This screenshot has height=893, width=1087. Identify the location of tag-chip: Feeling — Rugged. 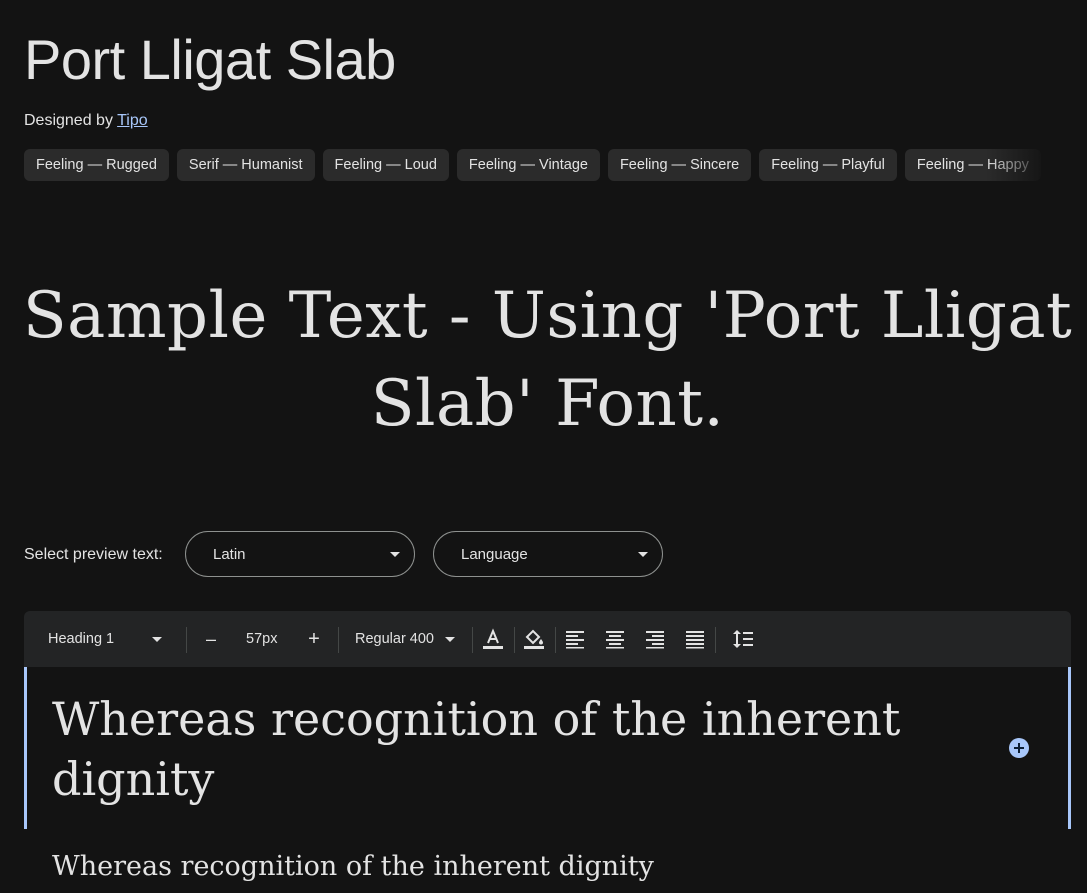
(96, 165).